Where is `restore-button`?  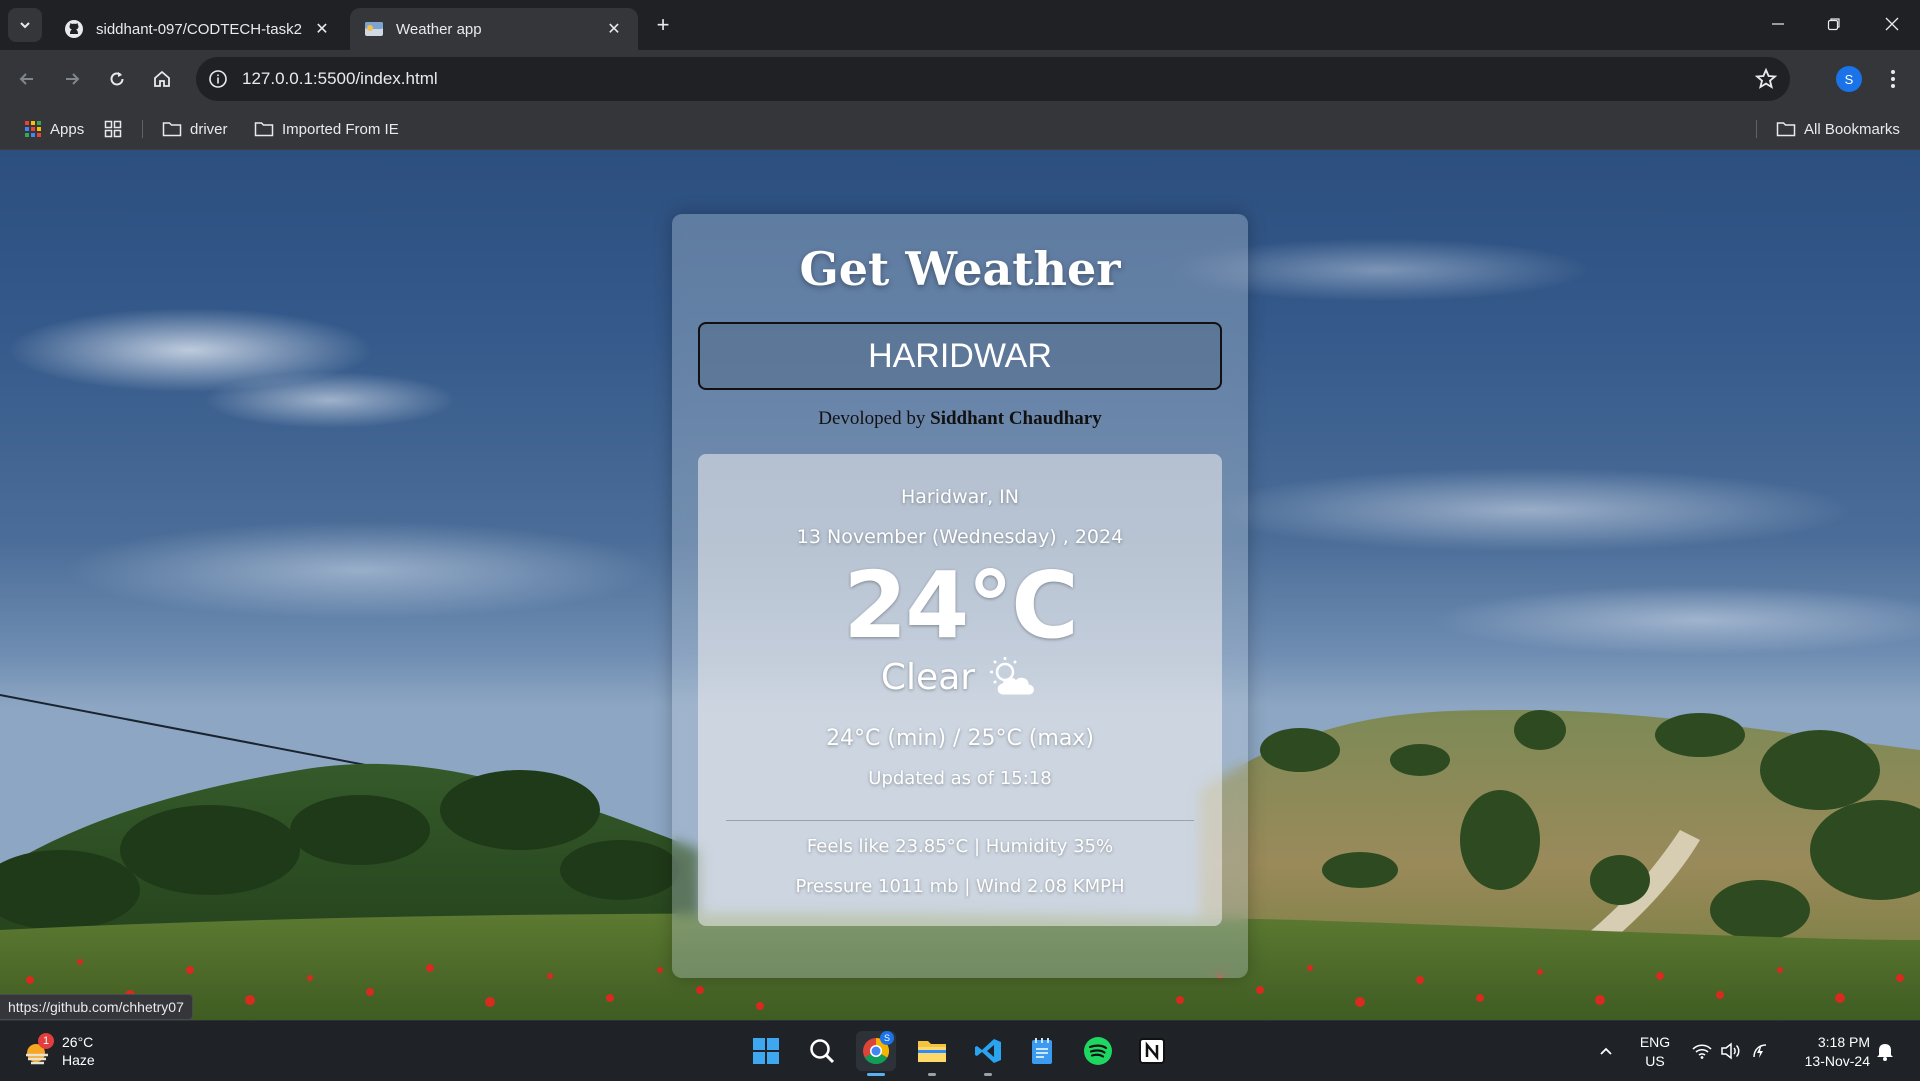
restore-button is located at coordinates (1834, 24).